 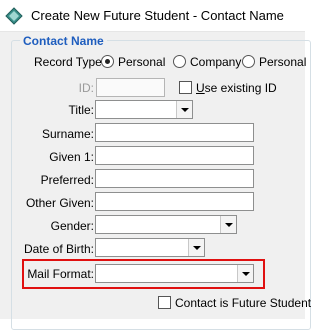 What do you see at coordinates (130, 87) in the screenshot?
I see `id-input` at bounding box center [130, 87].